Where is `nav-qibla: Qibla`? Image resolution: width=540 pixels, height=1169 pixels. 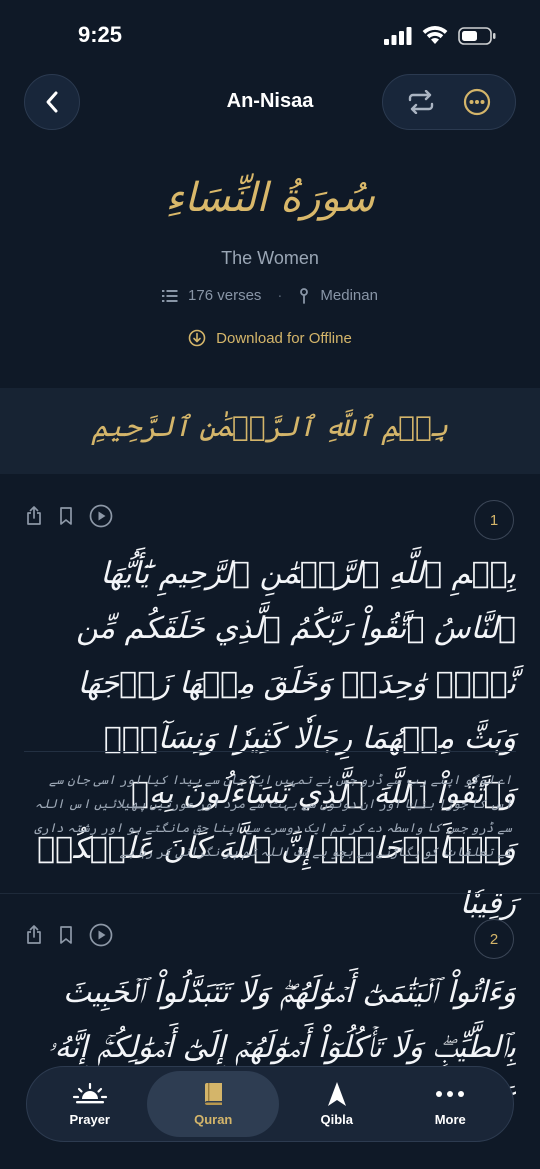 nav-qibla: Qibla is located at coordinates (337, 1104).